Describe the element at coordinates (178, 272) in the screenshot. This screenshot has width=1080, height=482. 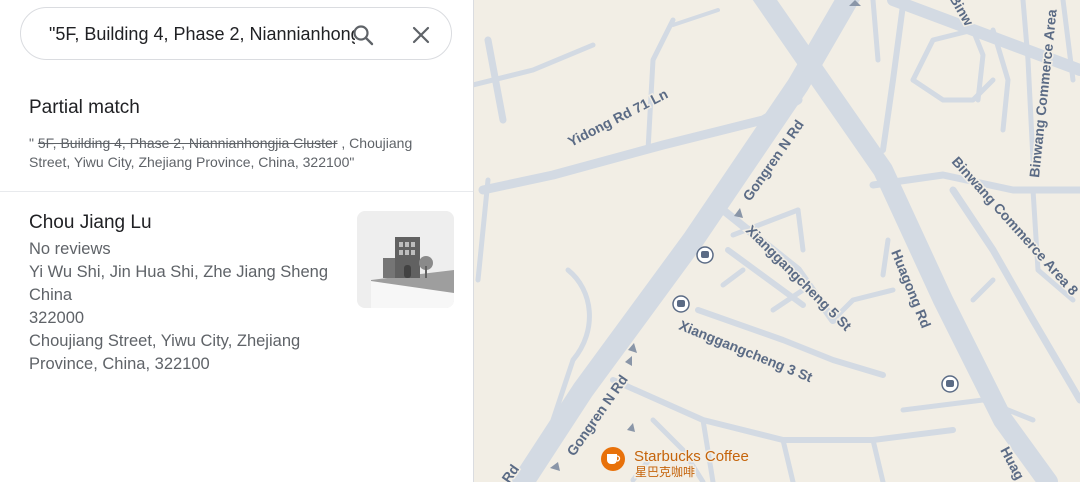
I see `result-address-line: Yi Wu Shi, Jin Hua Shi, Zhe Jiang Sheng` at that location.